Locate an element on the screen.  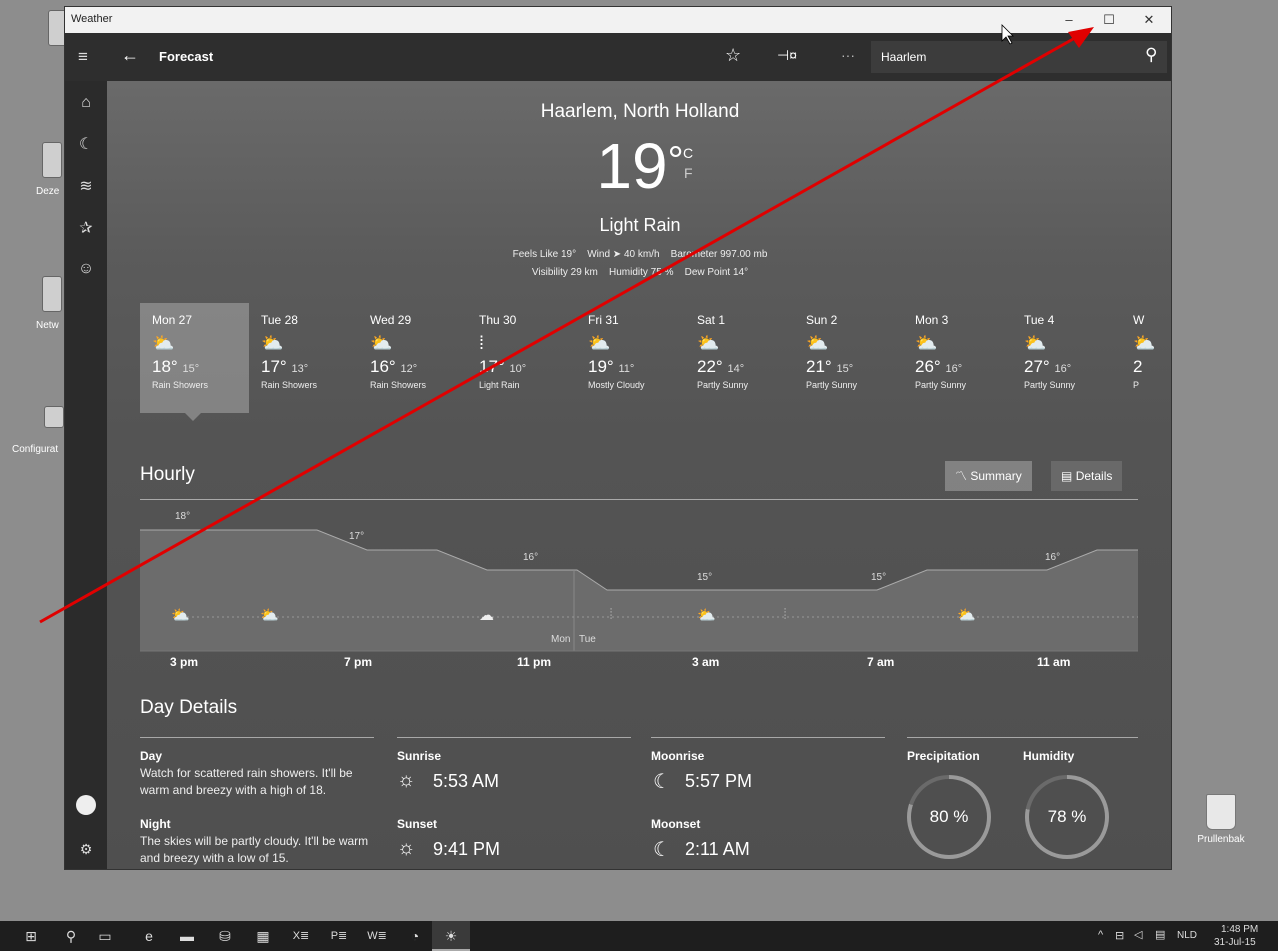
day-tile: Wed 29 ⛅ 16° 12° Rain Showers is located at coordinates (412, 358).